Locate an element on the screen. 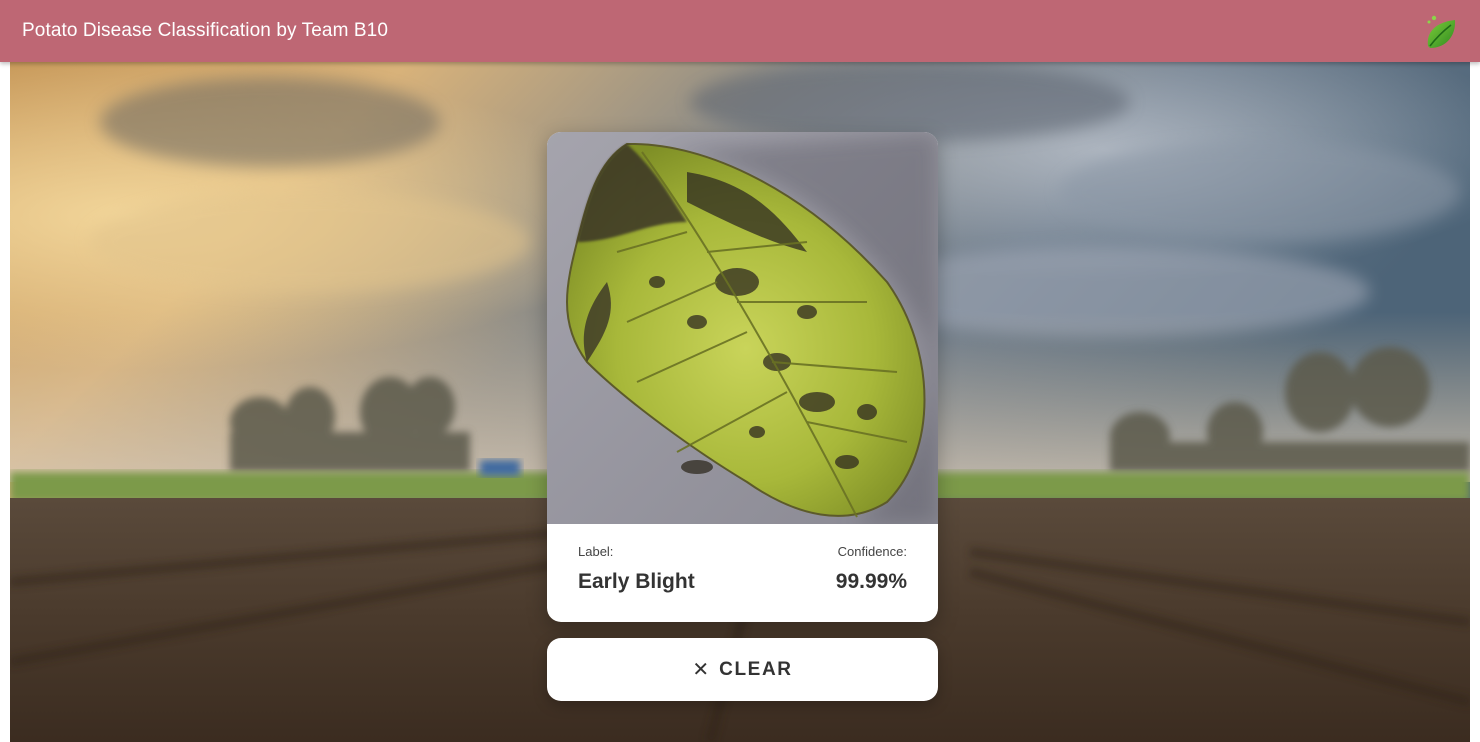  clear-button: ✕ CLEAR is located at coordinates (742, 669).